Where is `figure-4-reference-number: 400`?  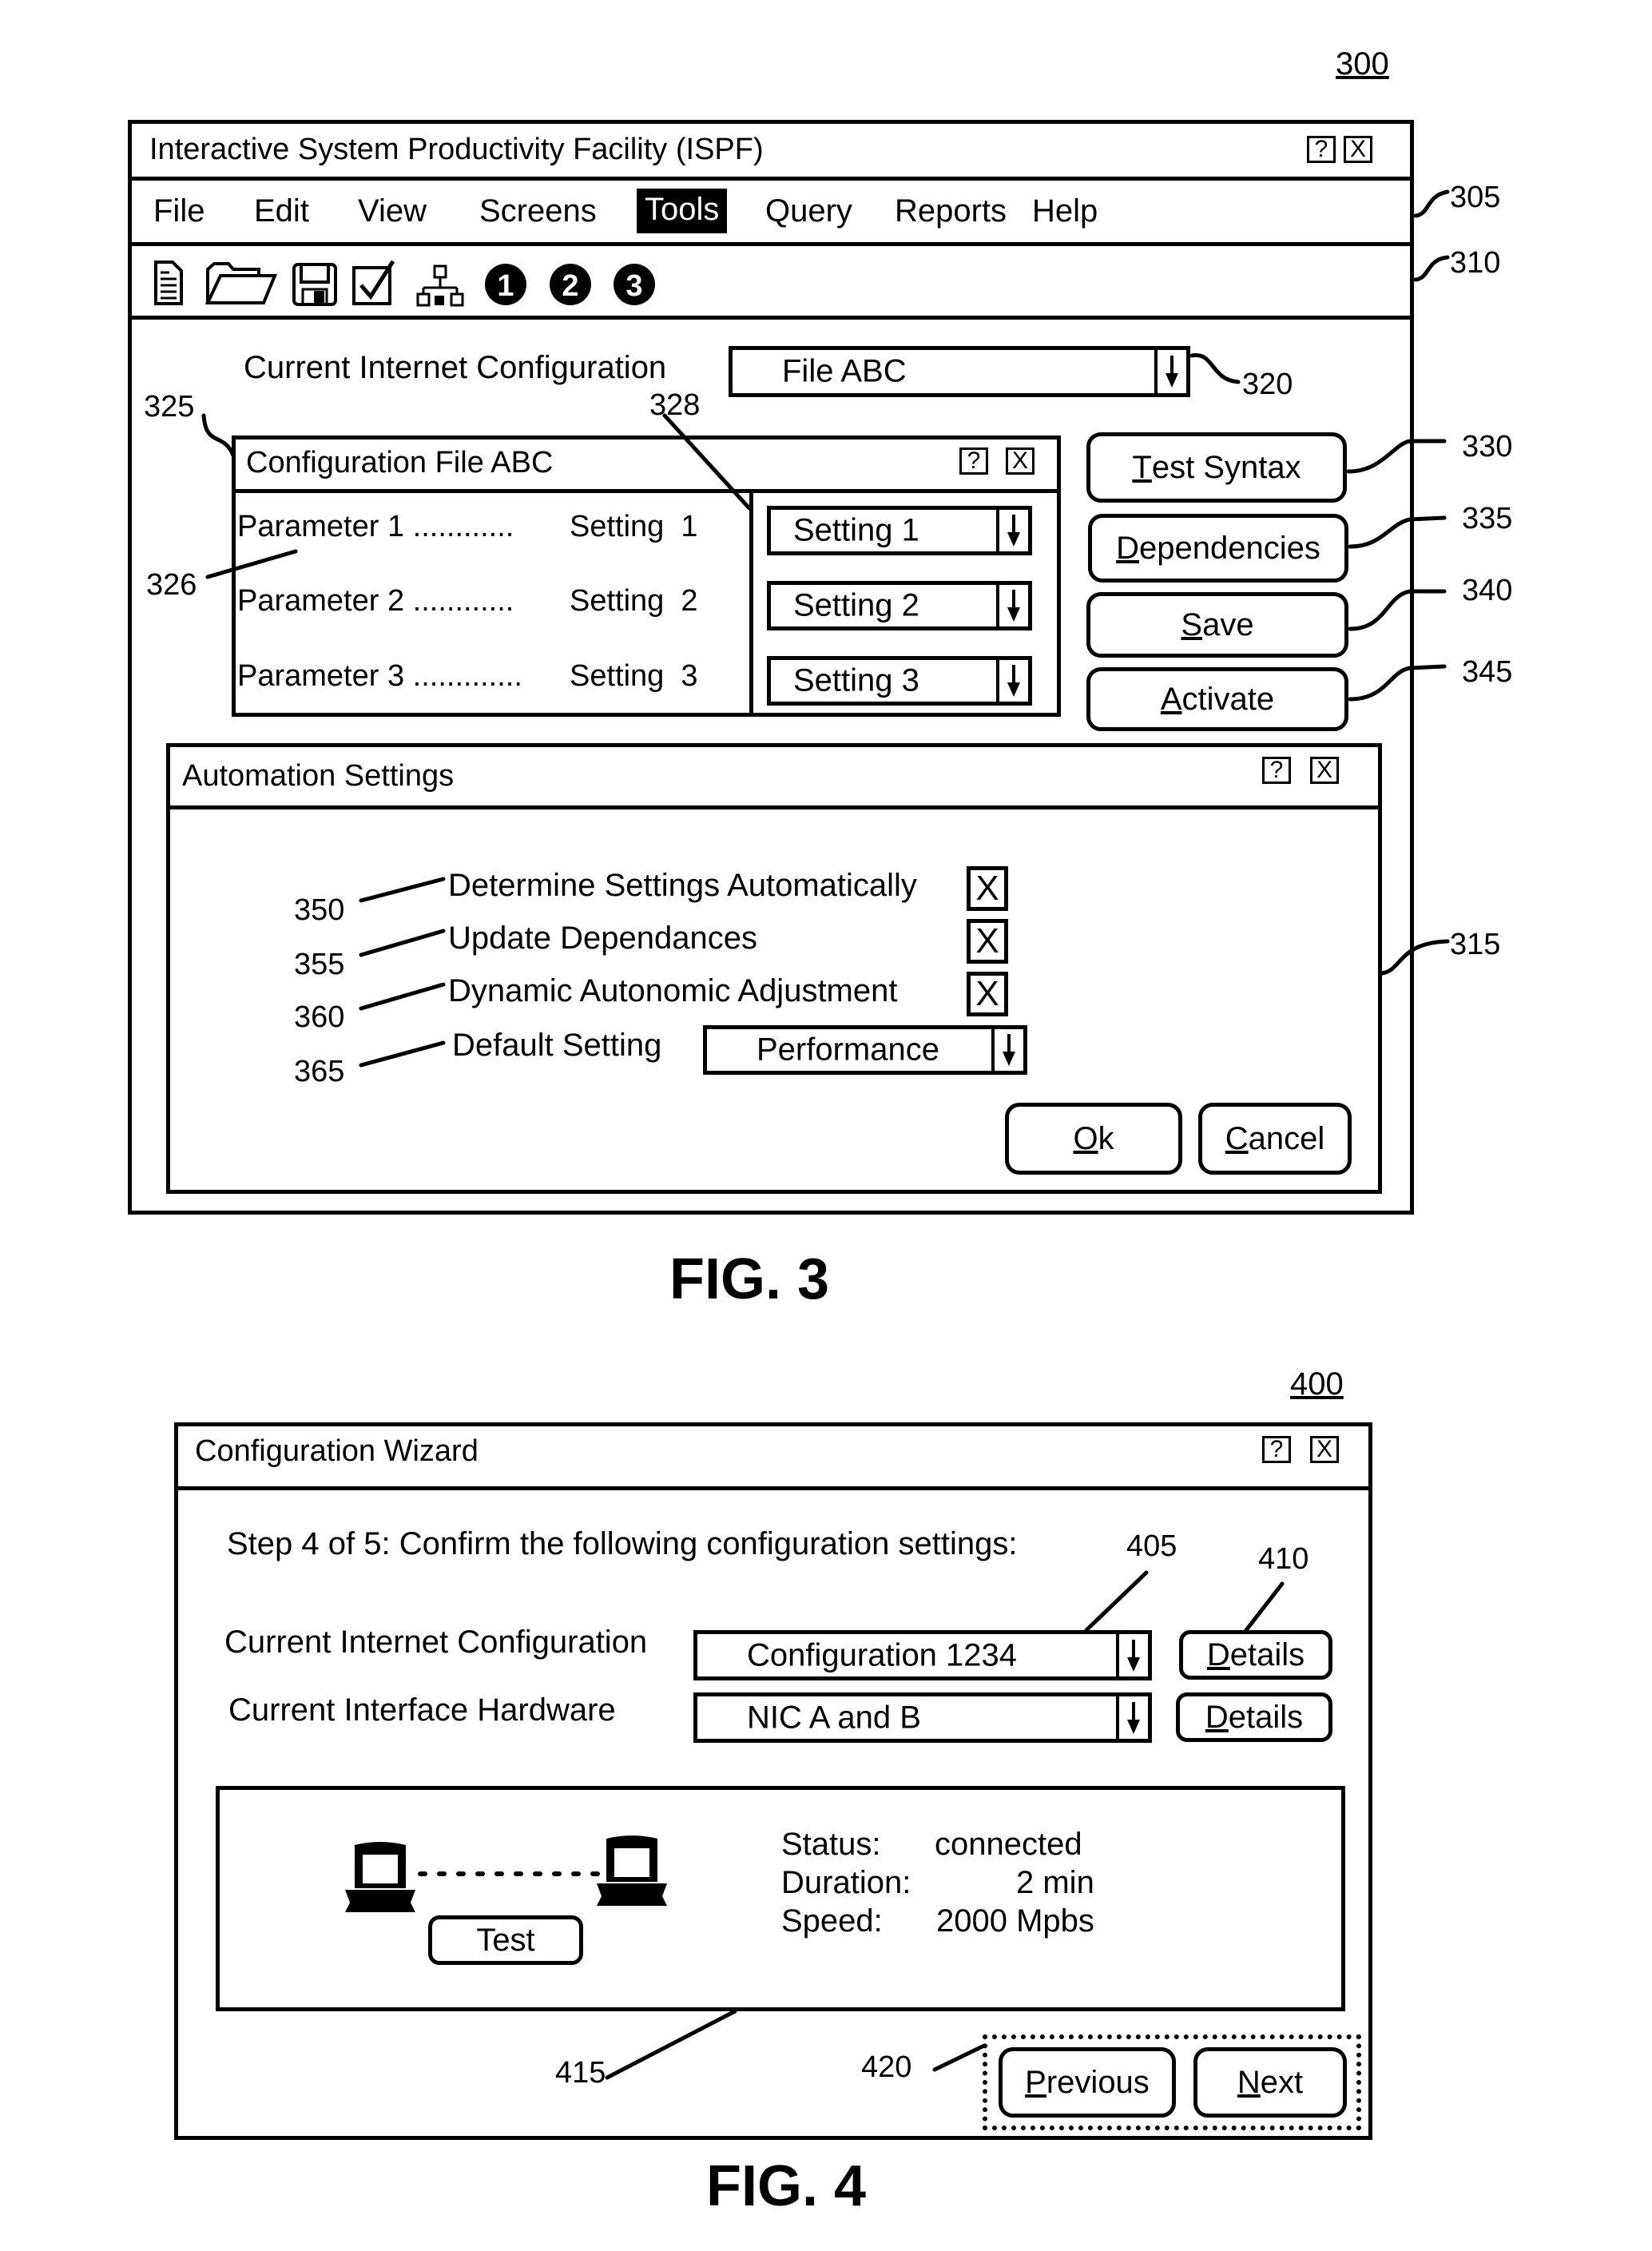 figure-4-reference-number: 400 is located at coordinates (1317, 1384).